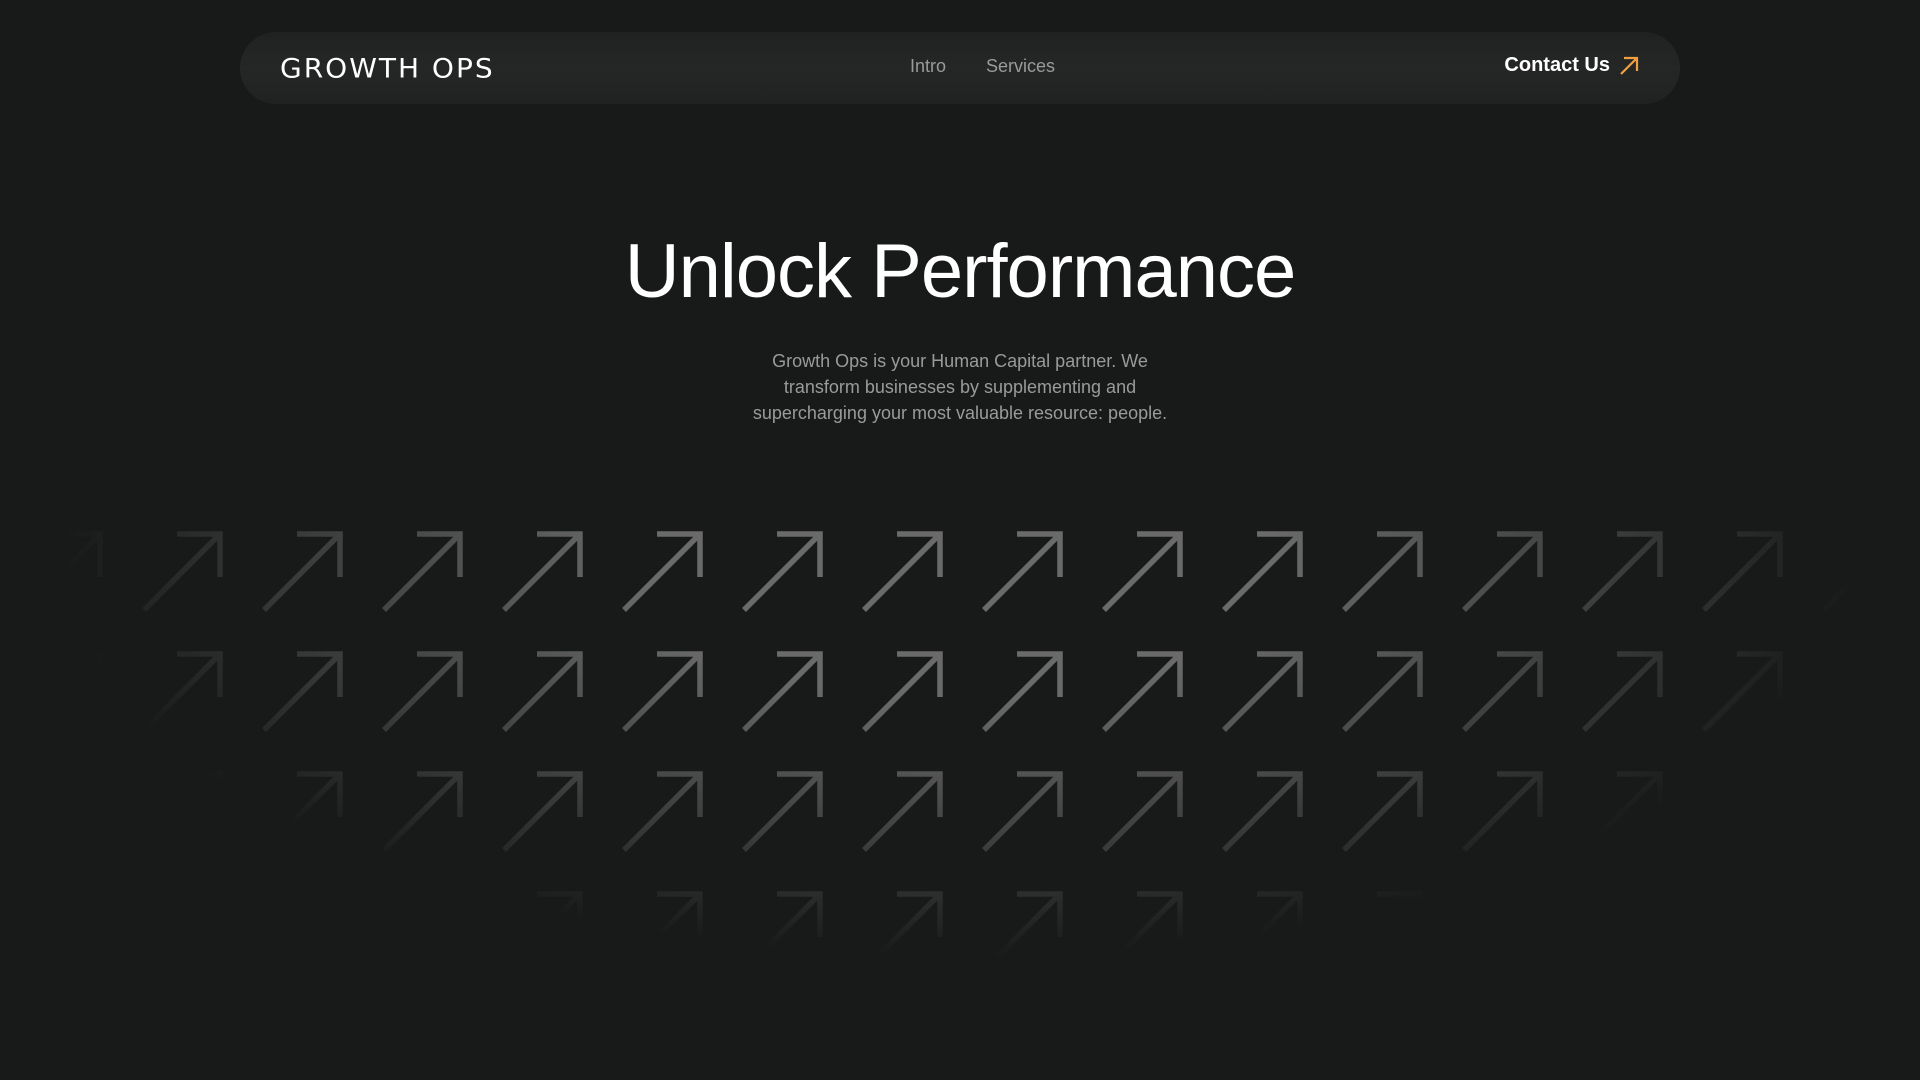 Image resolution: width=1920 pixels, height=1080 pixels. I want to click on hero-title: Unlock Performance, so click(960, 271).